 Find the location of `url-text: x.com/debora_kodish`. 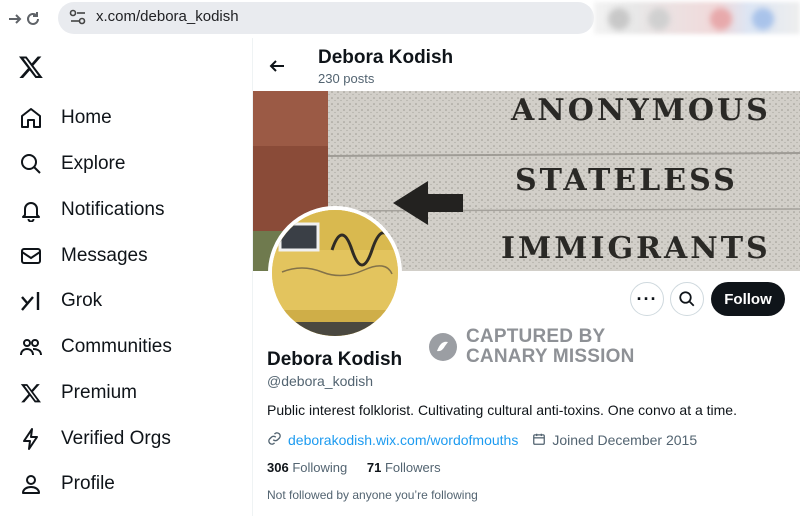

url-text: x.com/debora_kodish is located at coordinates (167, 16).